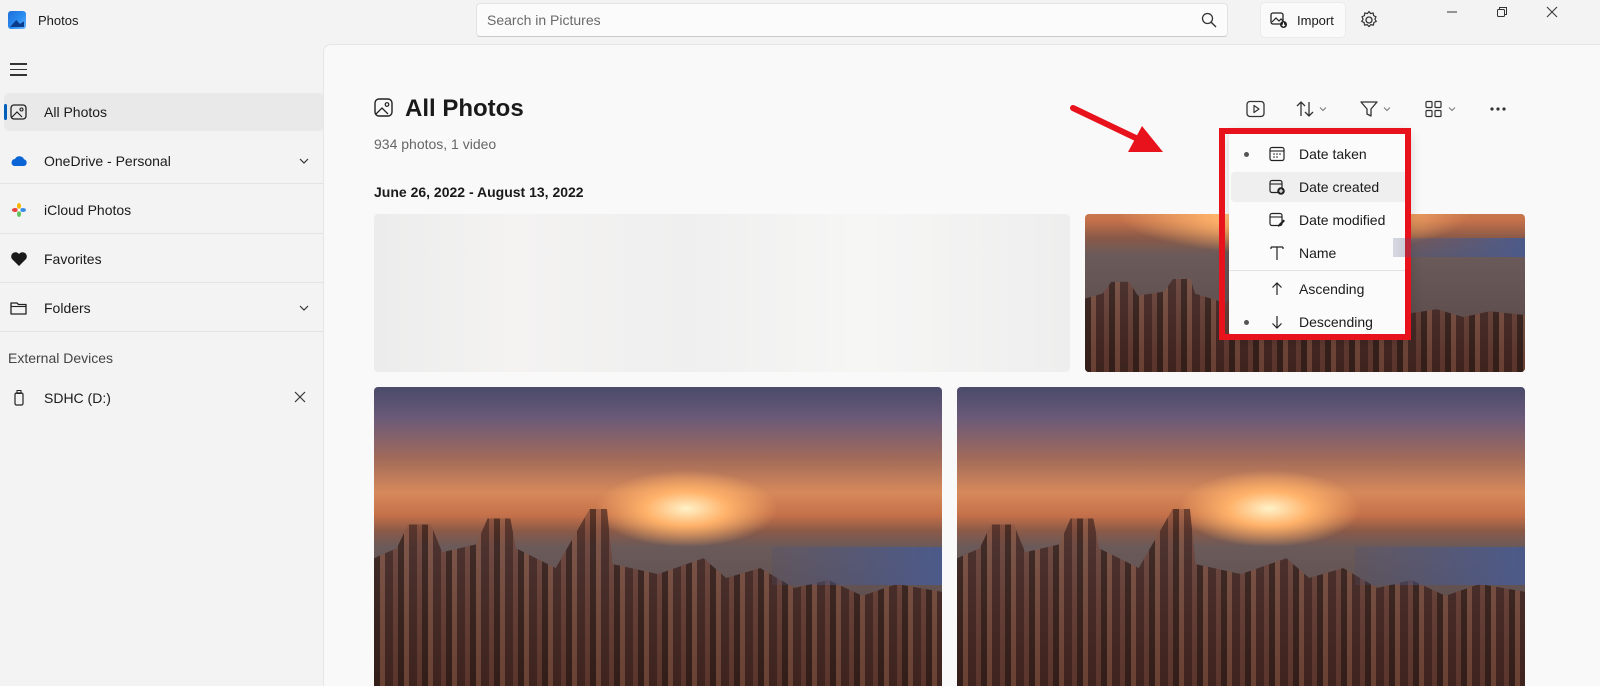 The height and width of the screenshot is (686, 1600). What do you see at coordinates (464, 108) in the screenshot?
I see `page-title: All Photos` at bounding box center [464, 108].